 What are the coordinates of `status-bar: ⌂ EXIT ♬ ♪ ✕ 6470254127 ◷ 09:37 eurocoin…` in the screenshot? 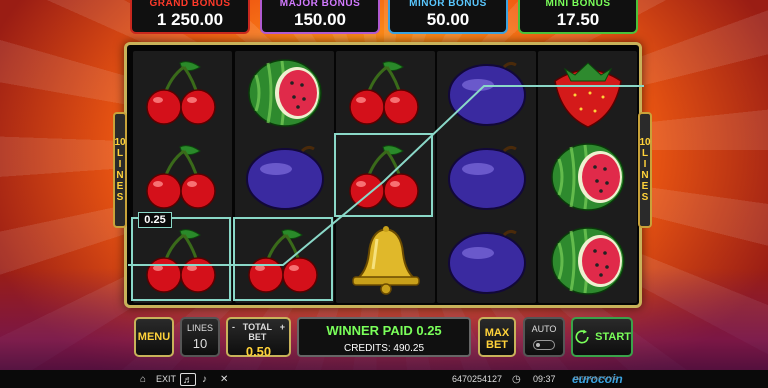 It's located at (384, 379).